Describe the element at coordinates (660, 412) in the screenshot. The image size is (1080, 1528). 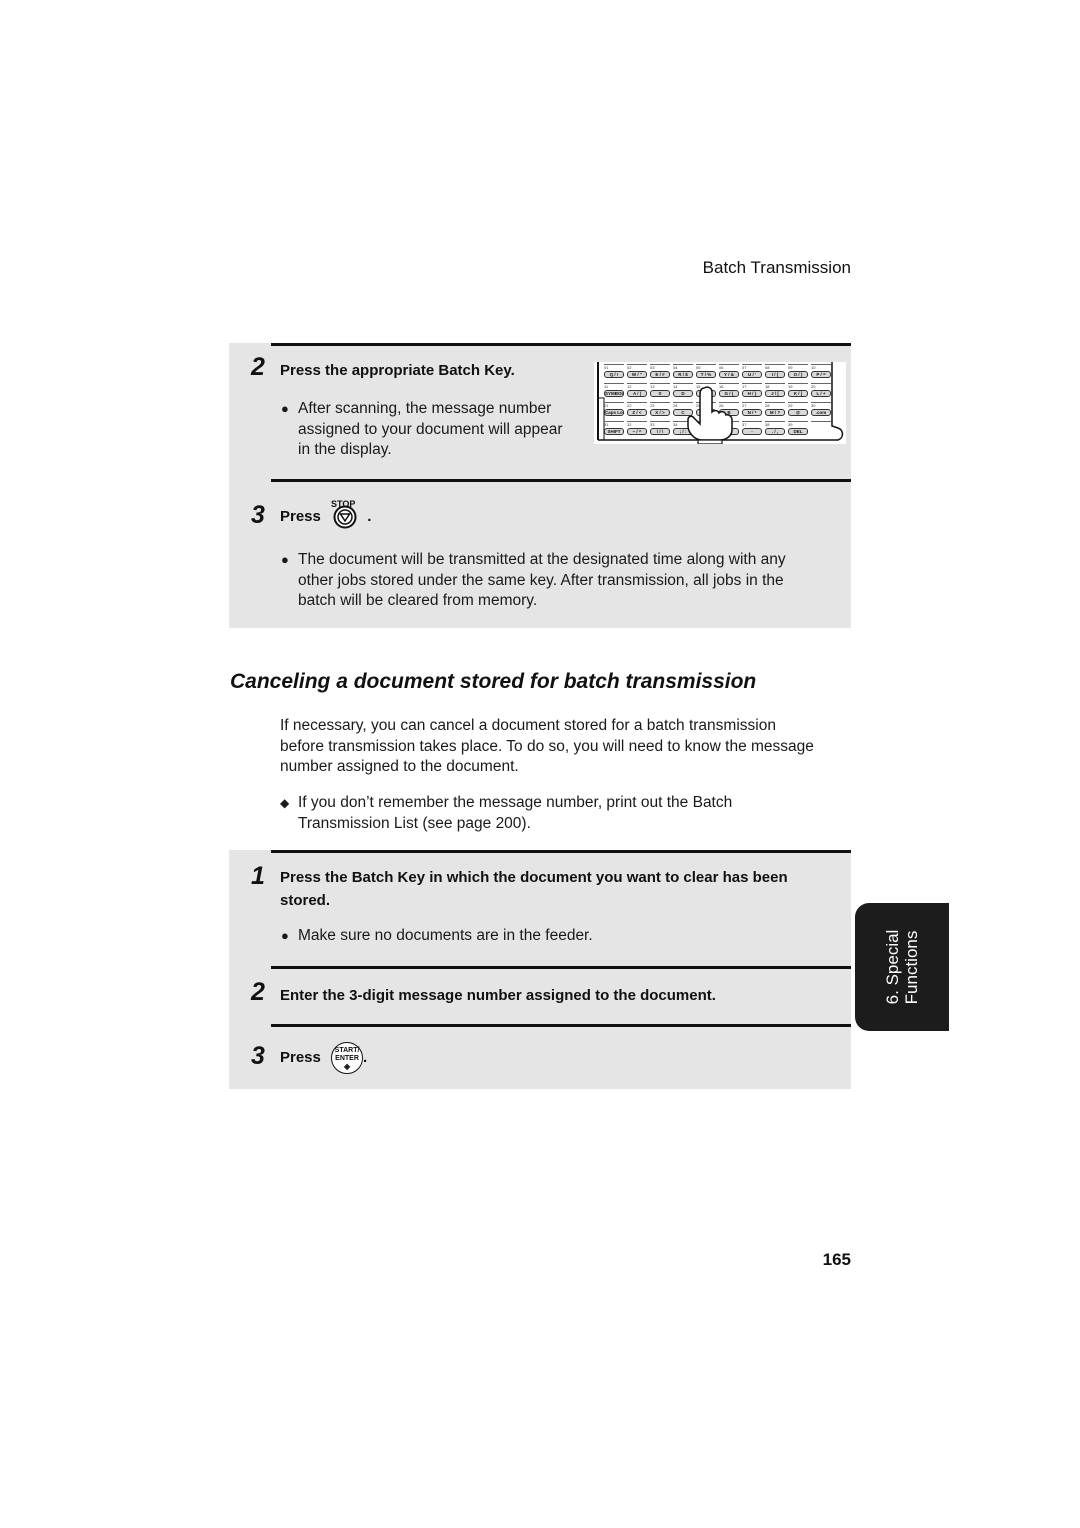
I see `batch-key: X / >` at that location.